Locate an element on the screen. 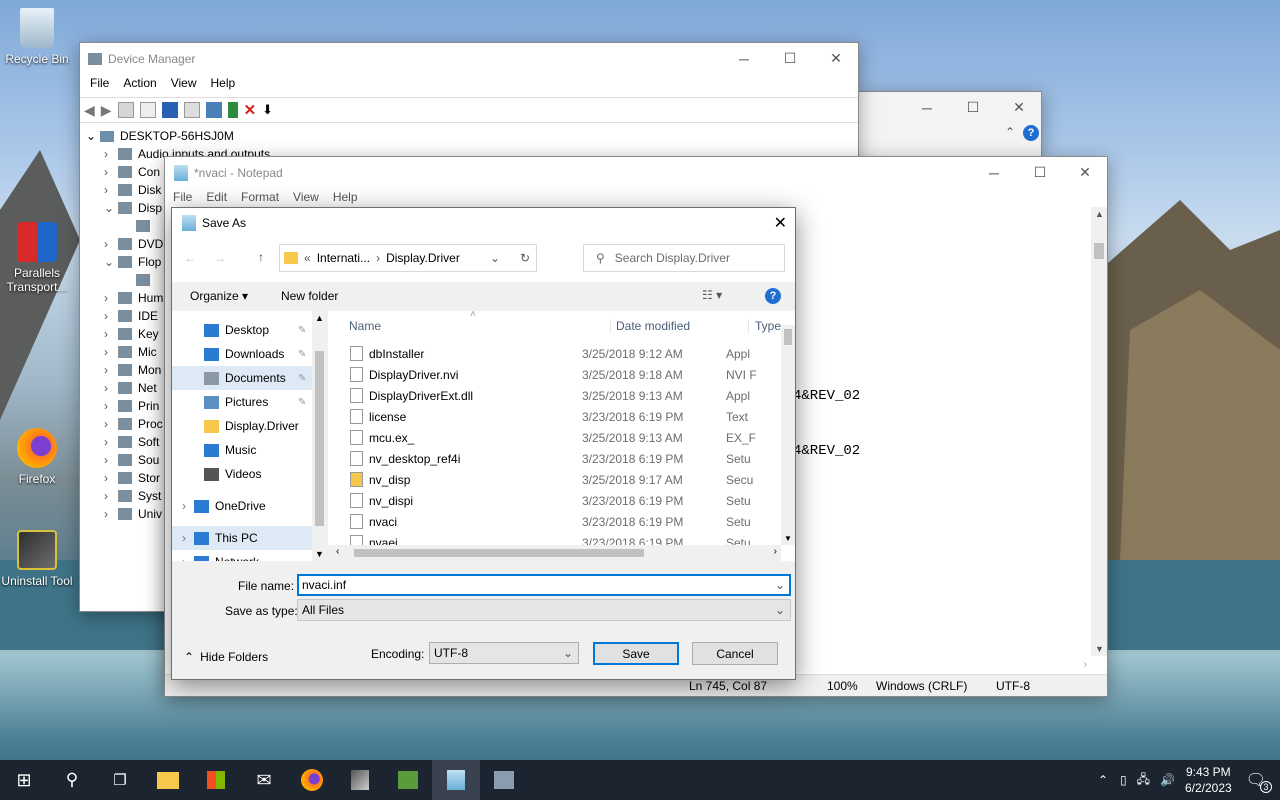 The image size is (1280, 800). view-options-icon: ☷ ▾ is located at coordinates (712, 295).